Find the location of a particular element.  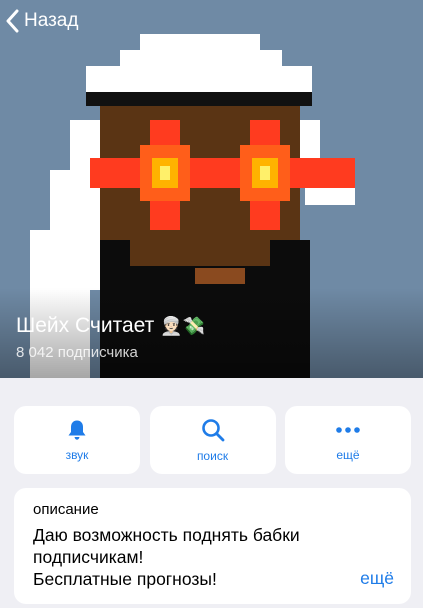

subscriber-count: 8 042 подписчика is located at coordinates (77, 352).